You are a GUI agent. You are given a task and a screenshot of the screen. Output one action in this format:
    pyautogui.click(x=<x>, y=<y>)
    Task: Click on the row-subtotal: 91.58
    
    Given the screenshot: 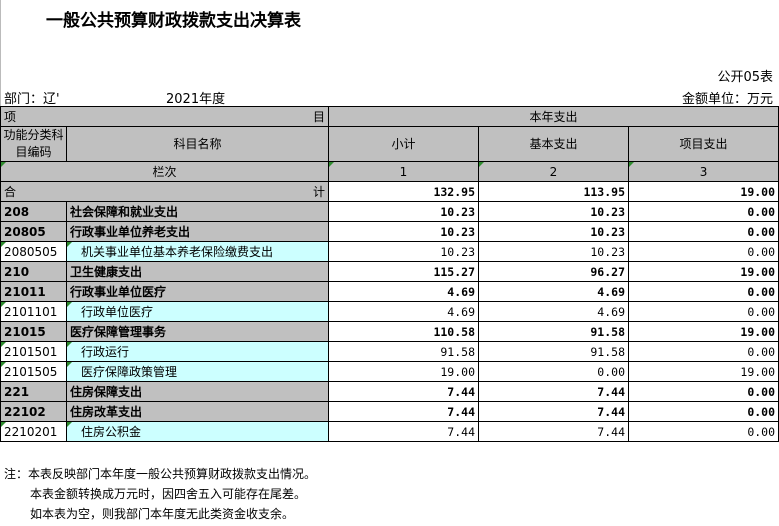 What is the action you would take?
    pyautogui.click(x=403, y=351)
    